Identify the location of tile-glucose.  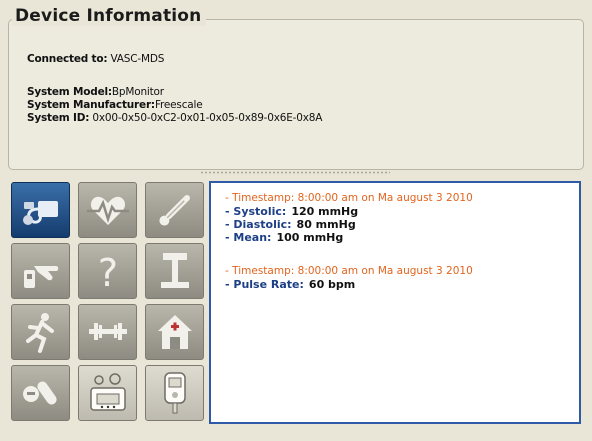
(174, 393).